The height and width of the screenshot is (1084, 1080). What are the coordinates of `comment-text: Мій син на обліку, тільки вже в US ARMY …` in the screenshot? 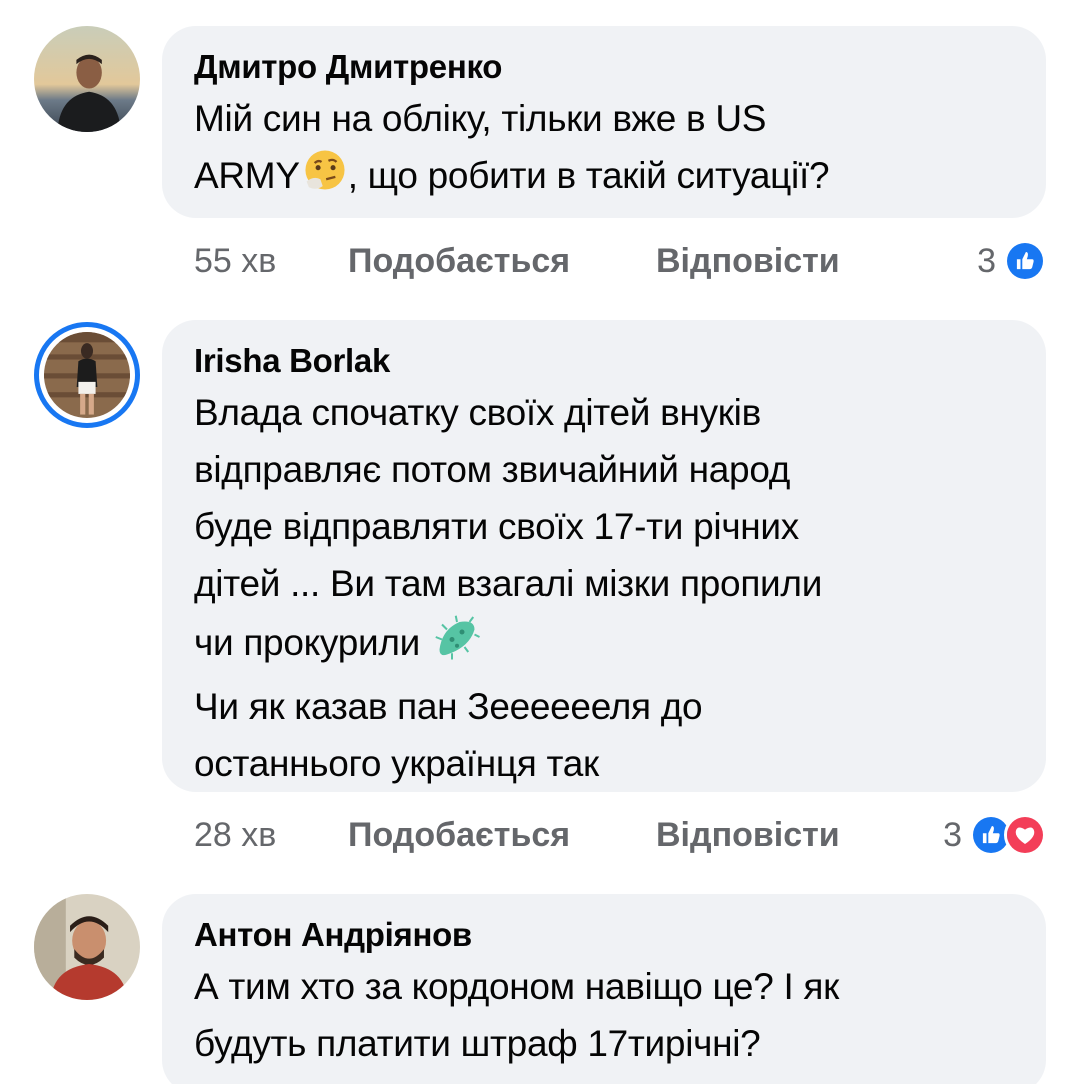 It's located at (603, 149).